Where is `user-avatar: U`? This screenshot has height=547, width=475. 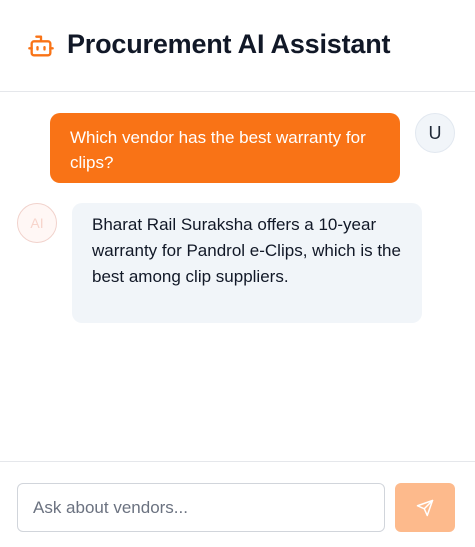 user-avatar: U is located at coordinates (435, 133).